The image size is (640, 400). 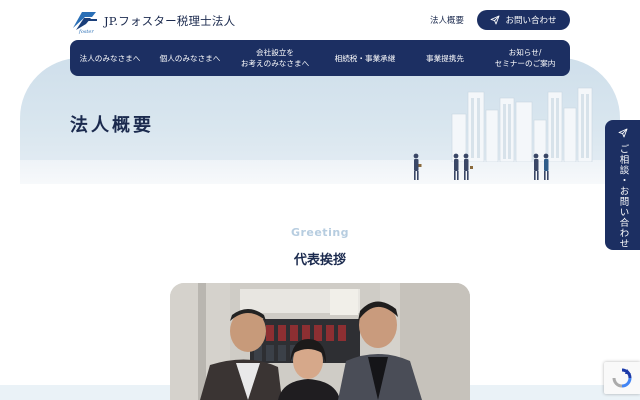 I want to click on nav-item-label-line2: お考えのみなさまへ, so click(x=275, y=63).